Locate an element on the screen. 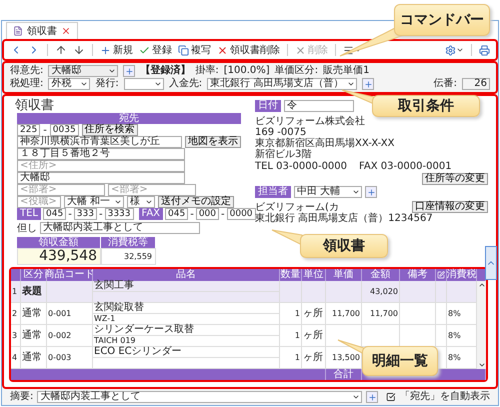 This screenshot has height=407, width=500. show-map-button: 地図を表示 is located at coordinates (213, 142).